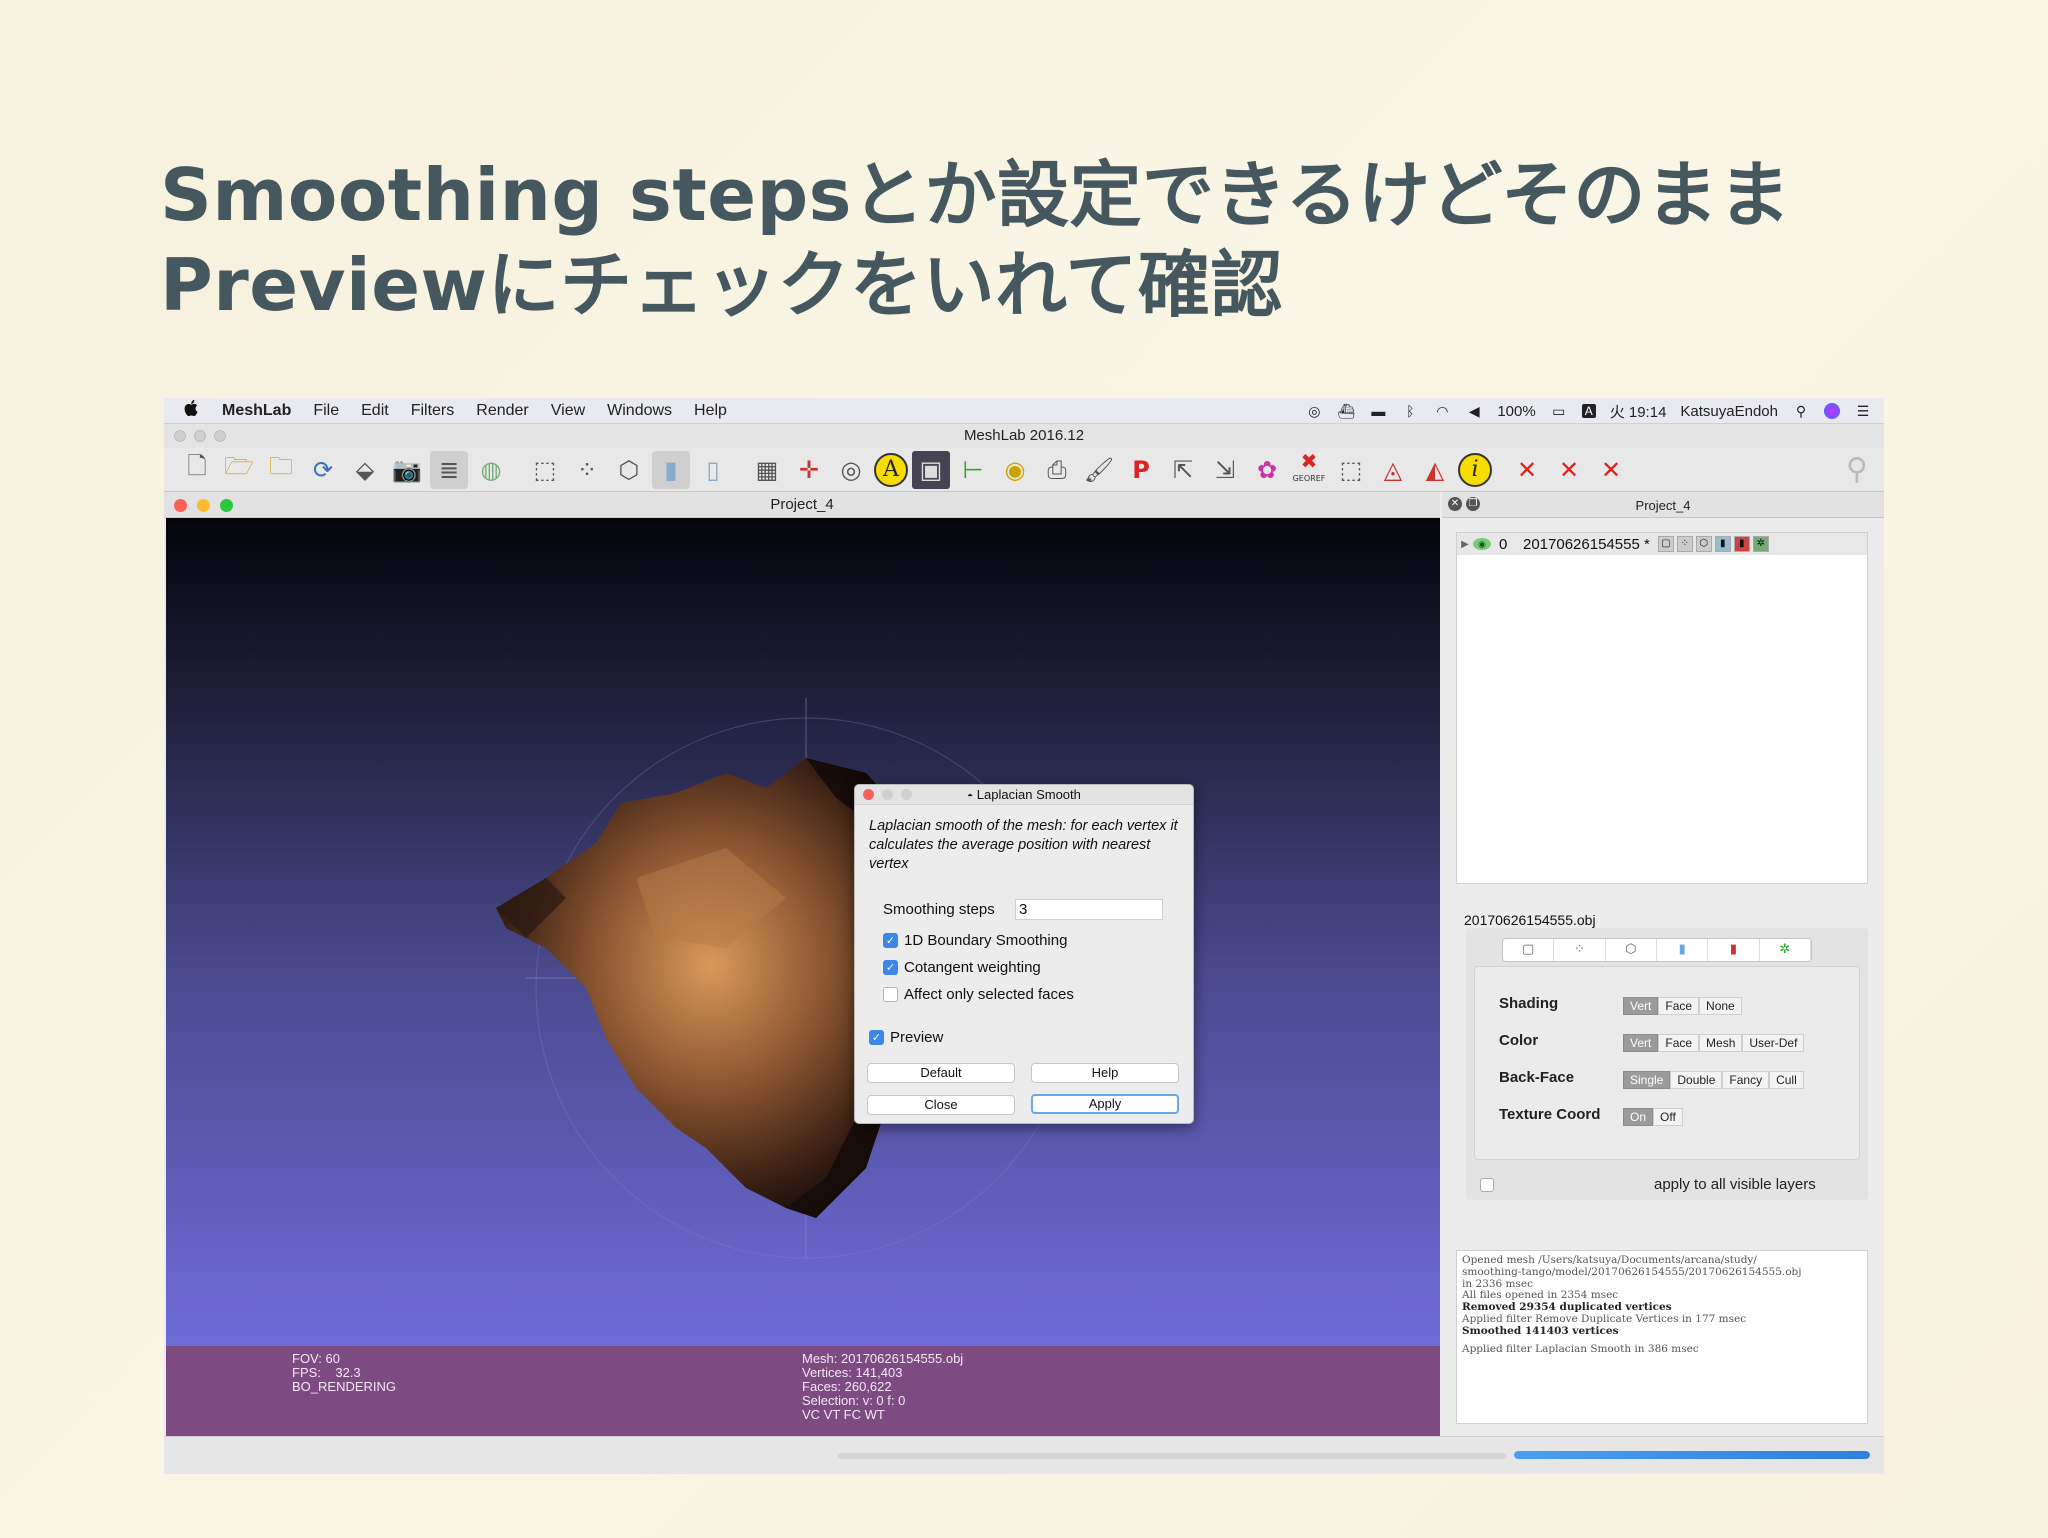 Image resolution: width=2048 pixels, height=1538 pixels. What do you see at coordinates (180, 505) in the screenshot?
I see `viewer-close-button` at bounding box center [180, 505].